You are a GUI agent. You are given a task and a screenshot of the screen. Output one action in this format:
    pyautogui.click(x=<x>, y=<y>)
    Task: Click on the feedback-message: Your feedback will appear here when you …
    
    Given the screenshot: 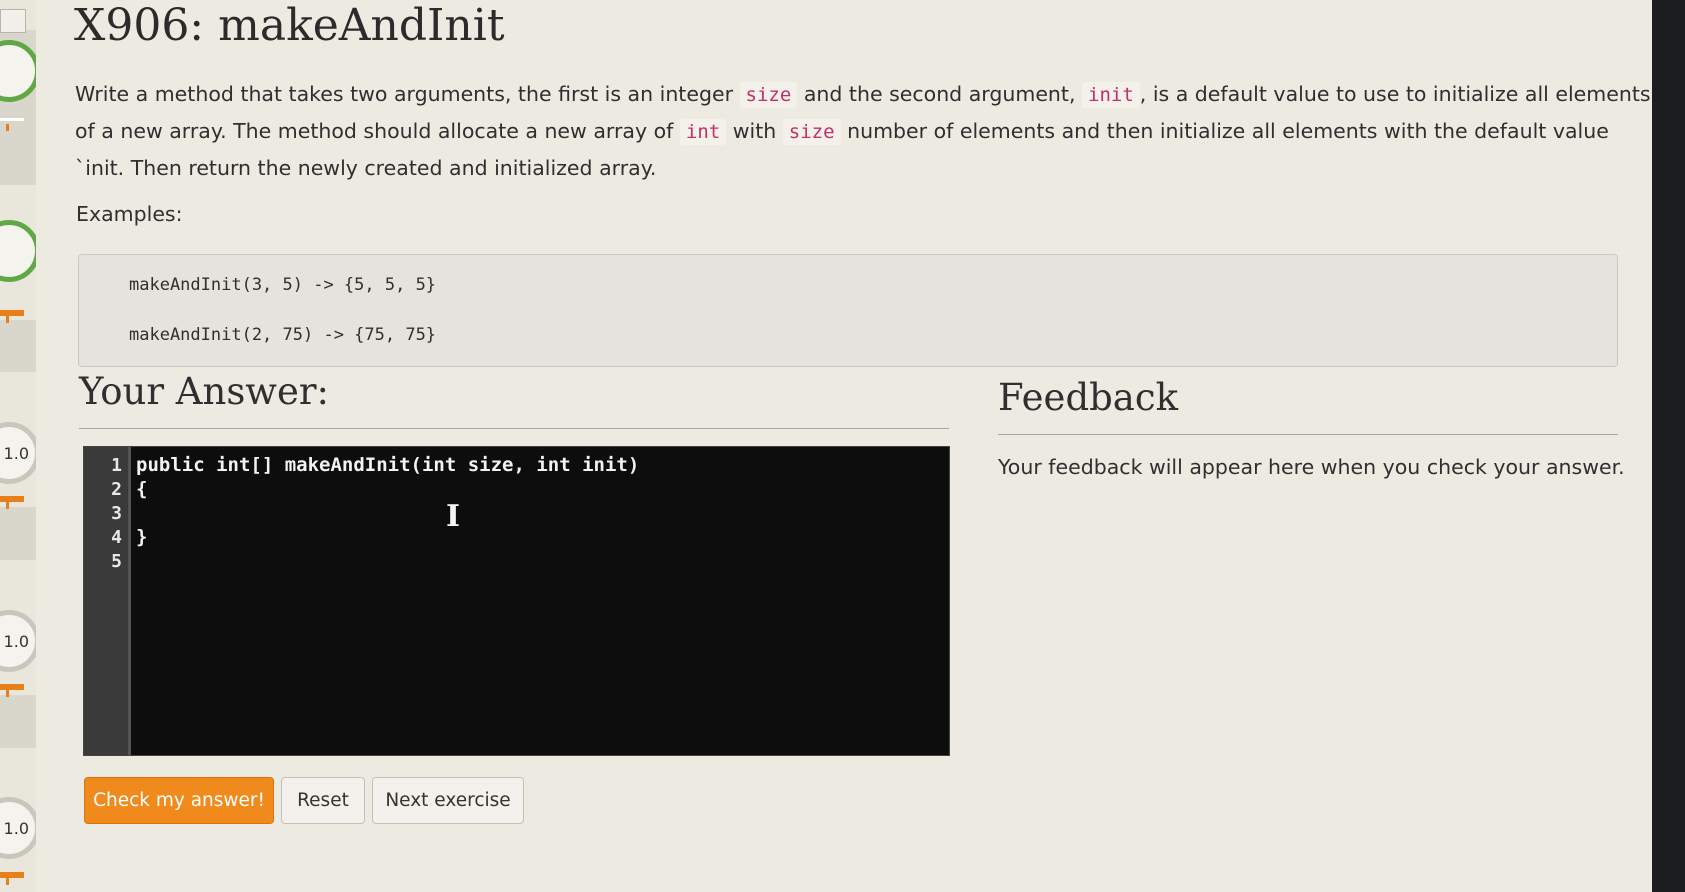 What is the action you would take?
    pyautogui.click(x=1311, y=467)
    